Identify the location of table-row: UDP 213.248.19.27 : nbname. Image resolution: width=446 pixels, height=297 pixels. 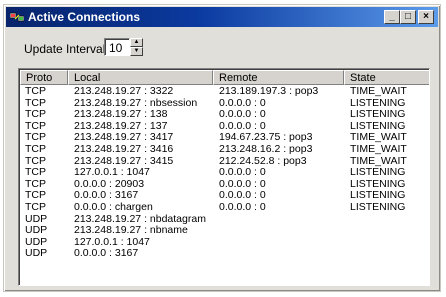
(224, 231).